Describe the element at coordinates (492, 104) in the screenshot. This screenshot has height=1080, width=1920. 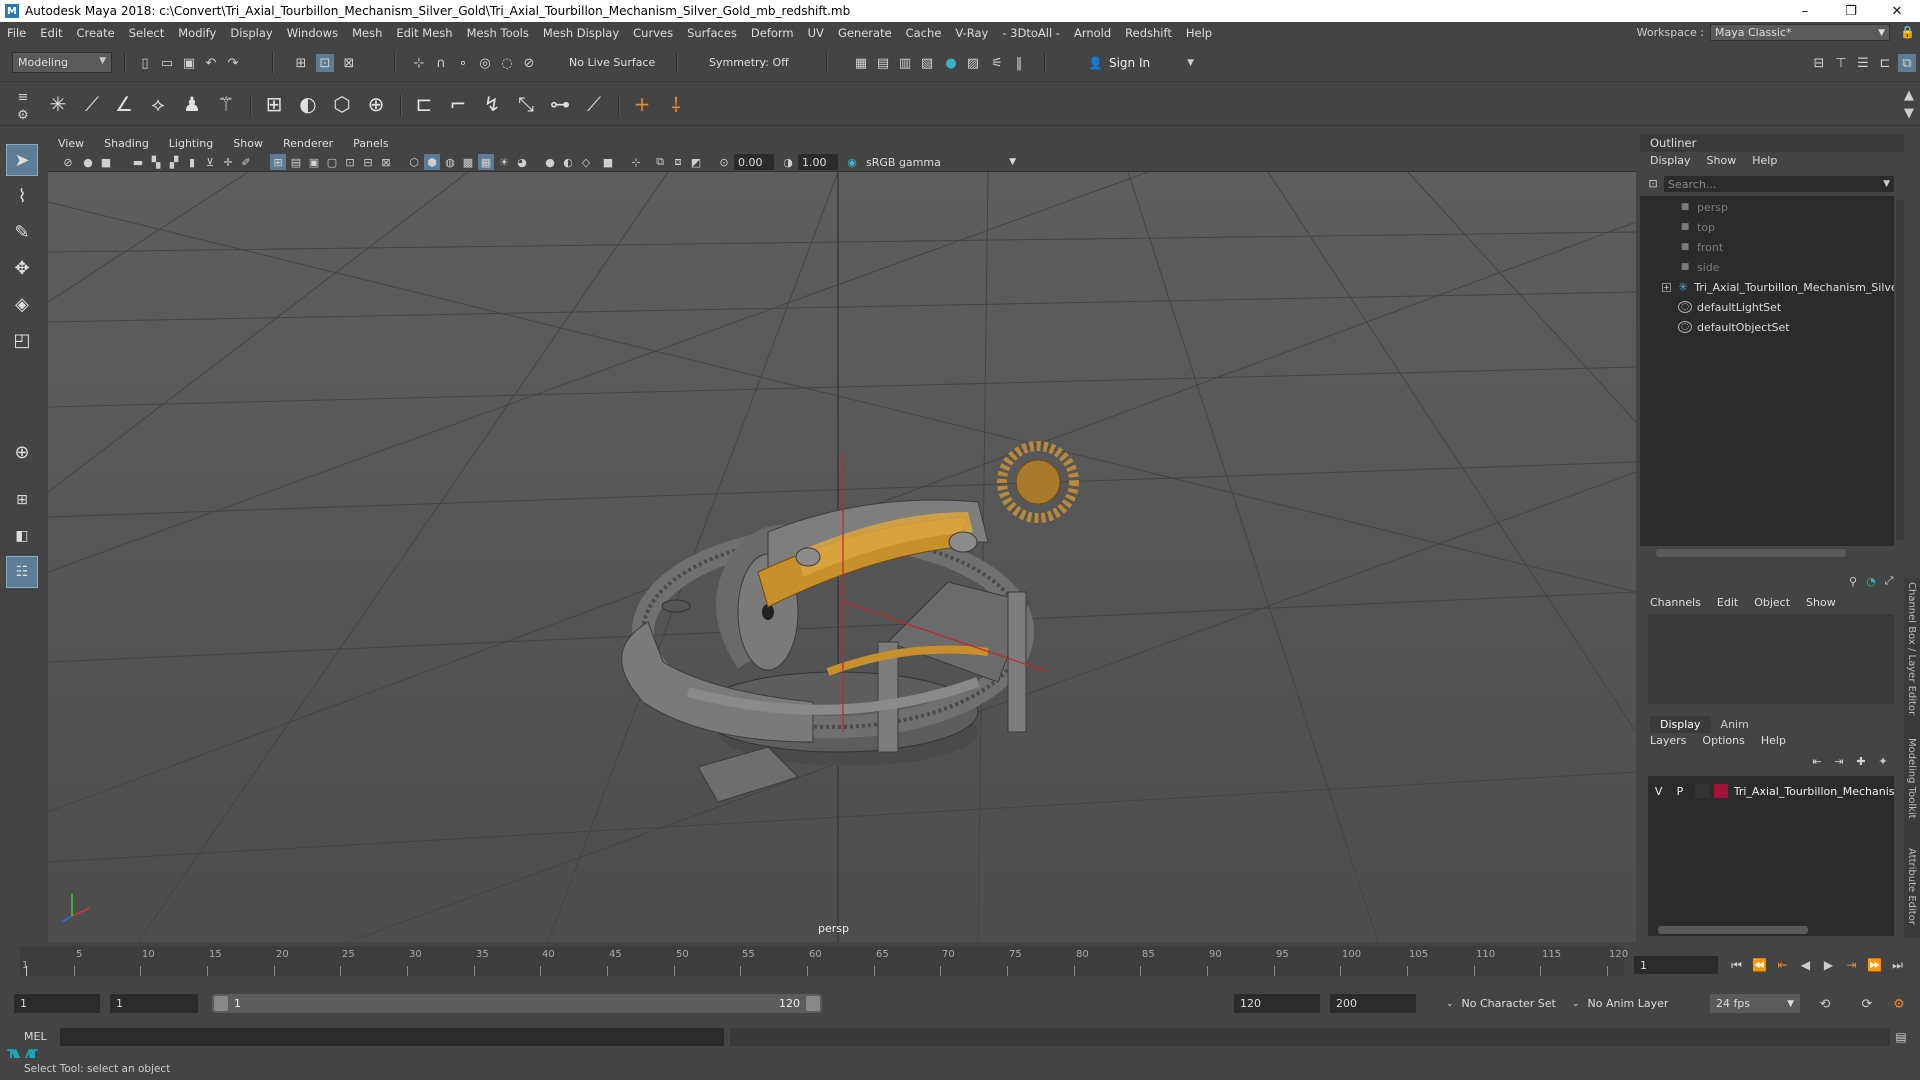
I see `constraint-orient-icon: ↯` at that location.